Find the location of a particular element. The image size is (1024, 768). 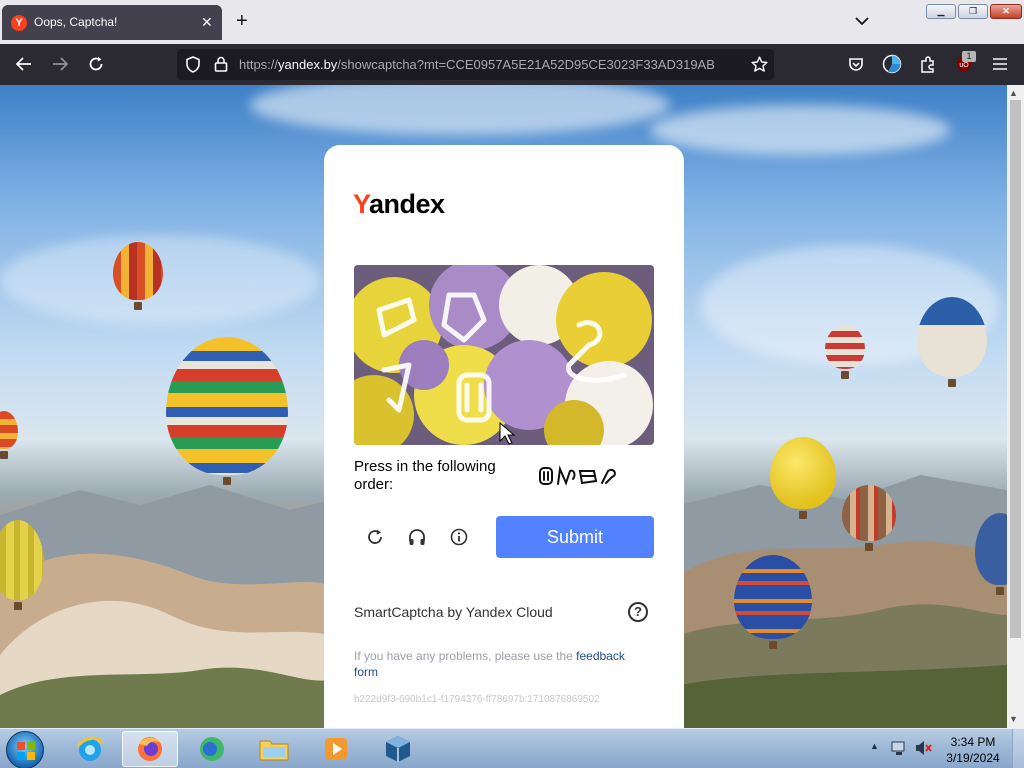

shield-icon is located at coordinates (193, 64).